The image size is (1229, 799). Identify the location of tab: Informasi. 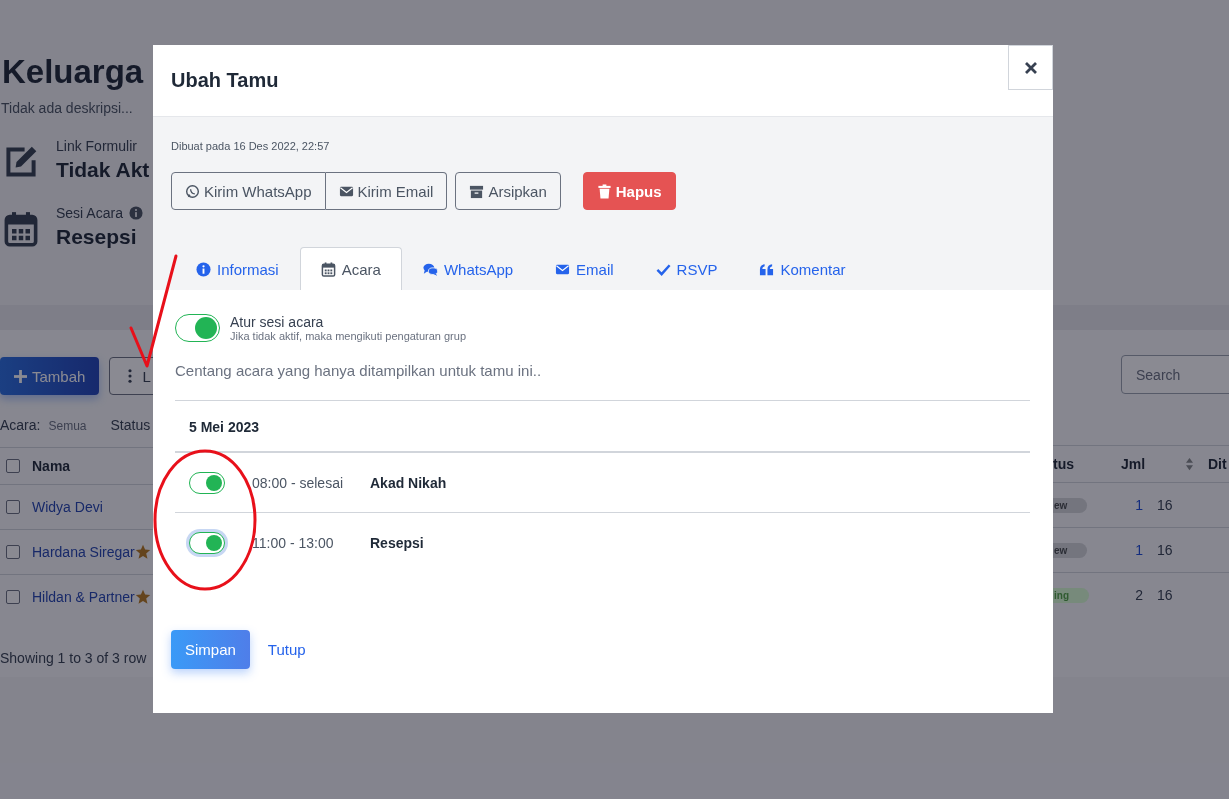
(237, 268).